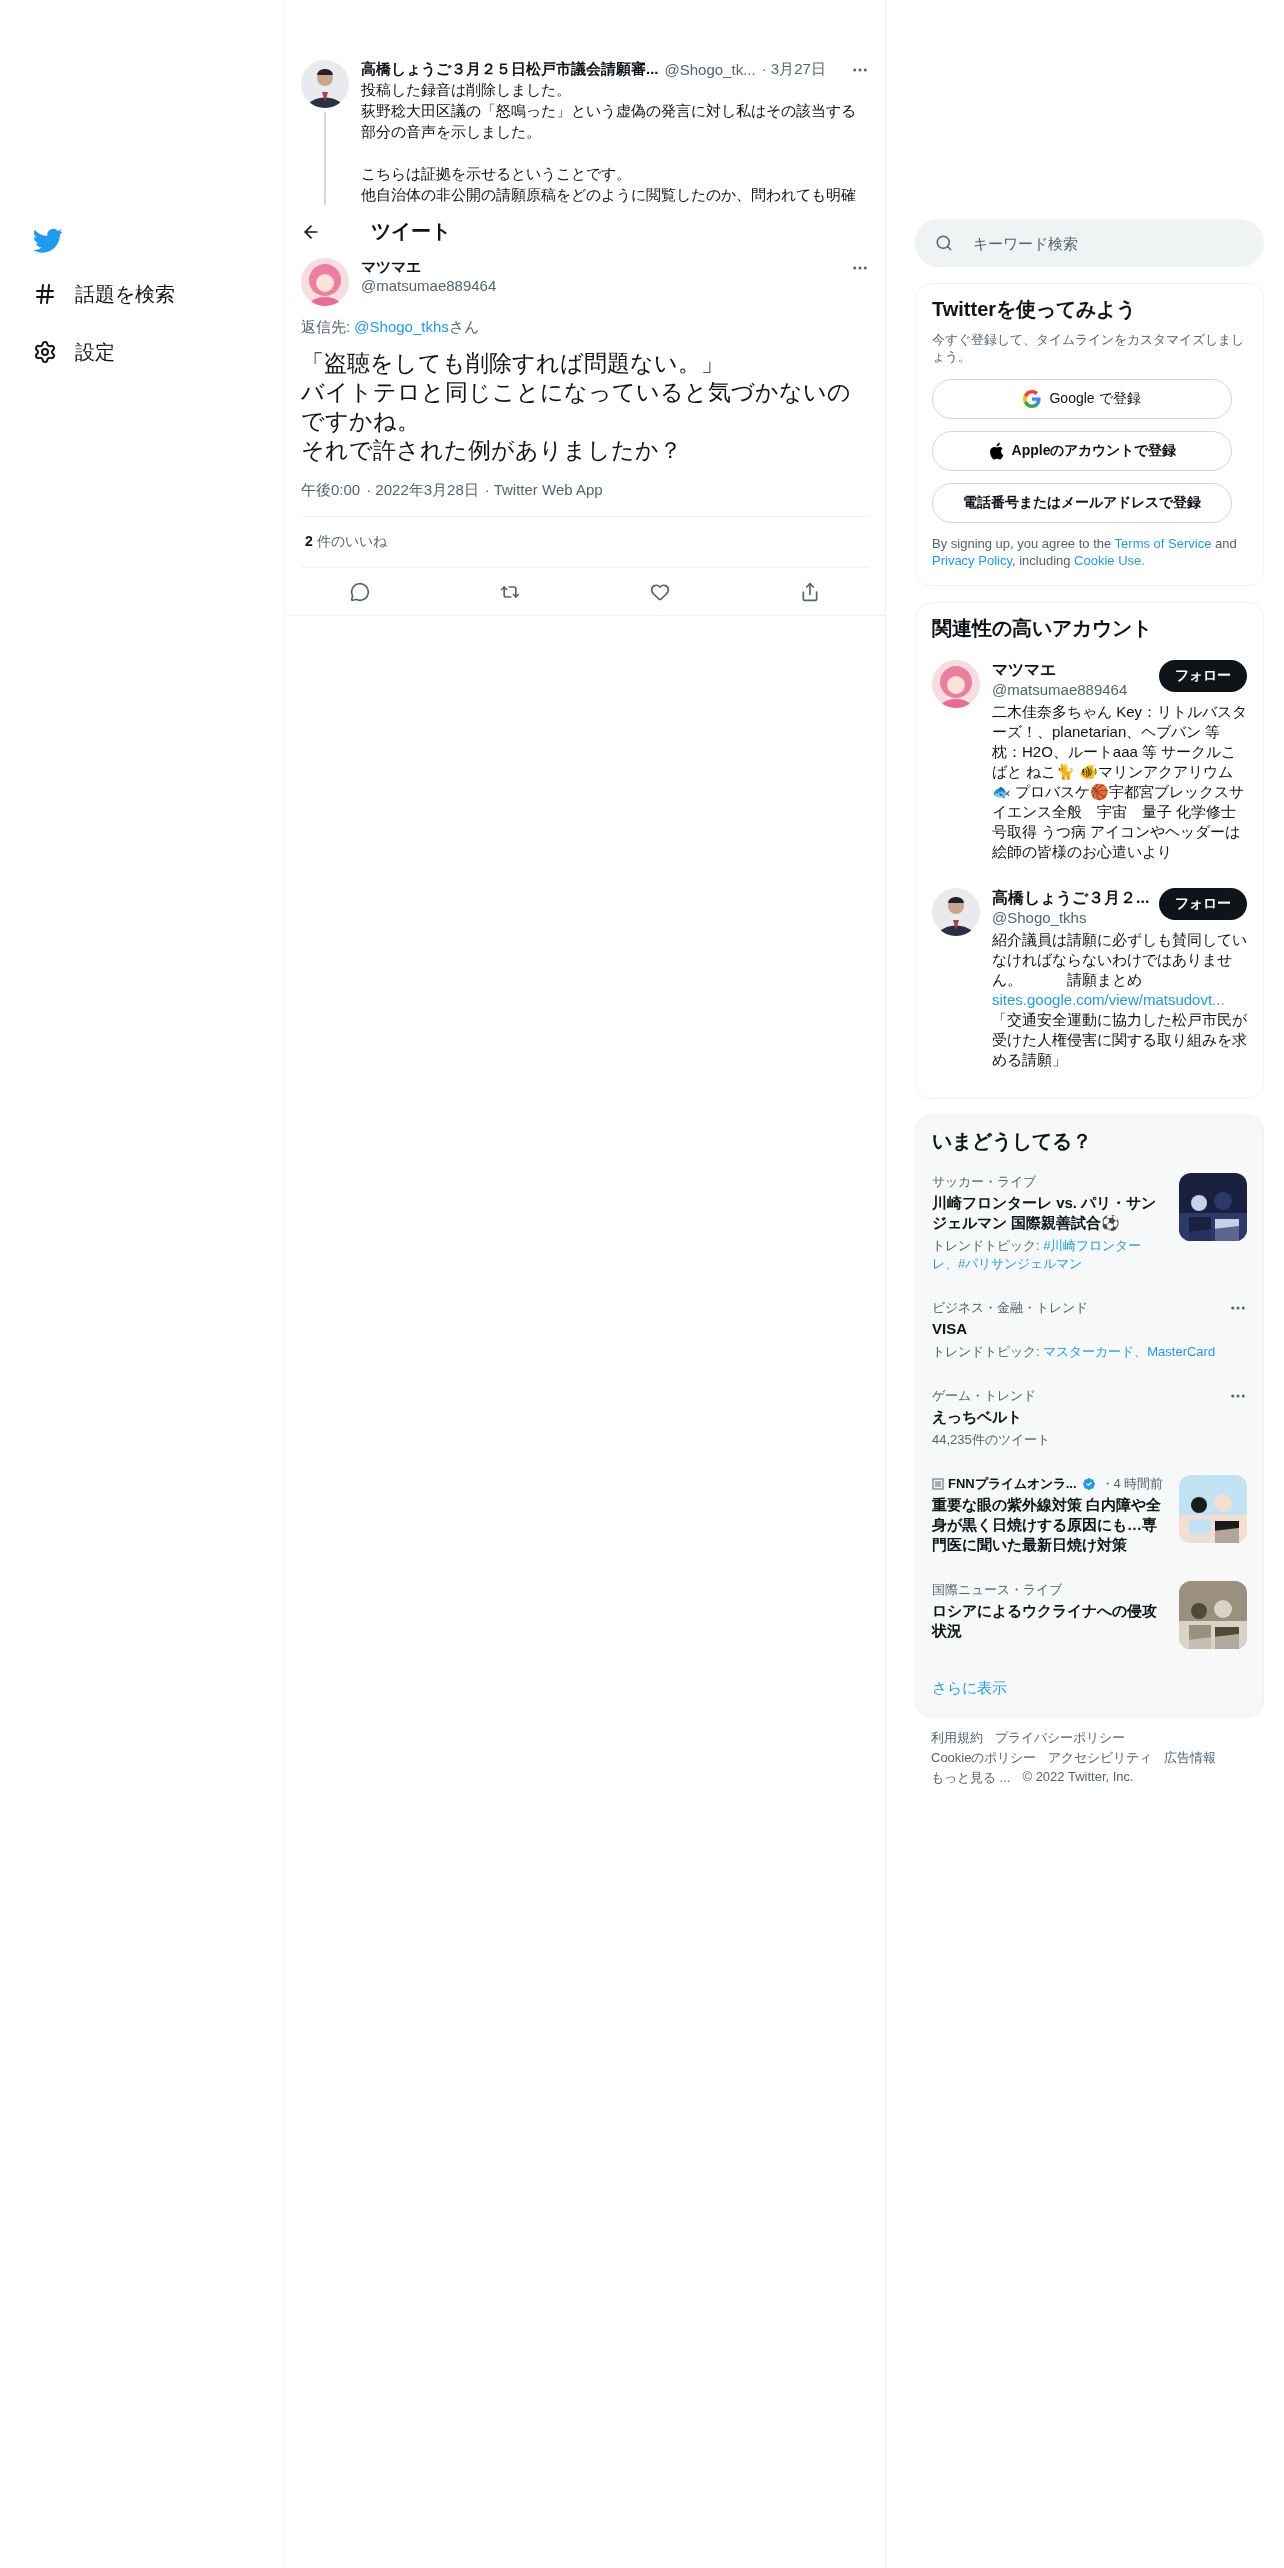 The height and width of the screenshot is (2568, 1284). Describe the element at coordinates (957, 1738) in the screenshot. I see `footer-link: 利用規約` at that location.